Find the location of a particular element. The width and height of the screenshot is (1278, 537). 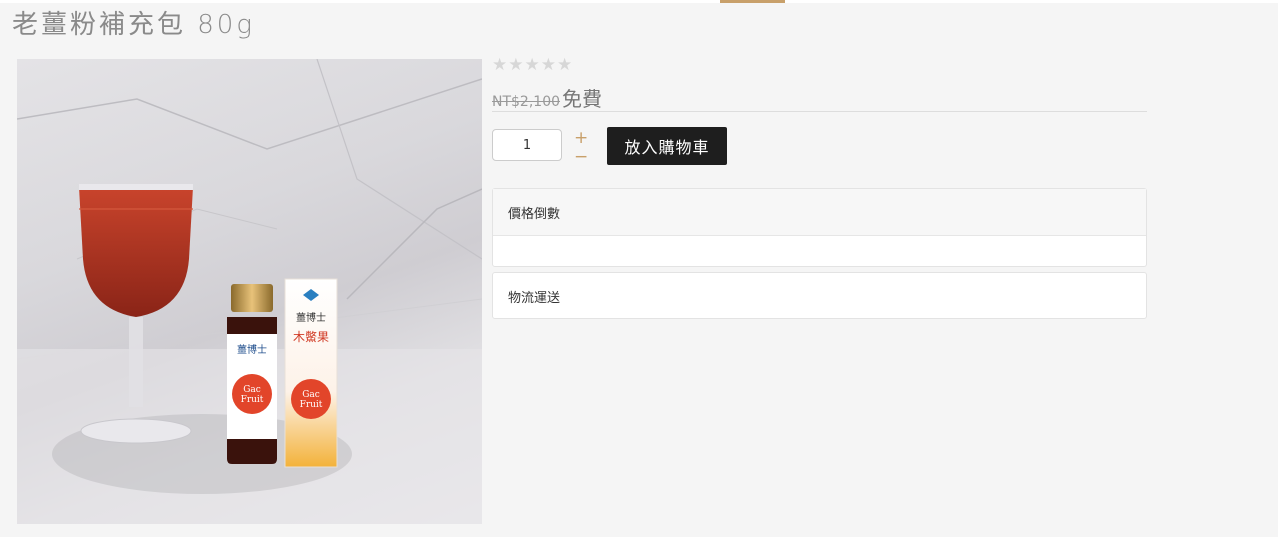

shipping-panel: 物流運送 is located at coordinates (819, 295).